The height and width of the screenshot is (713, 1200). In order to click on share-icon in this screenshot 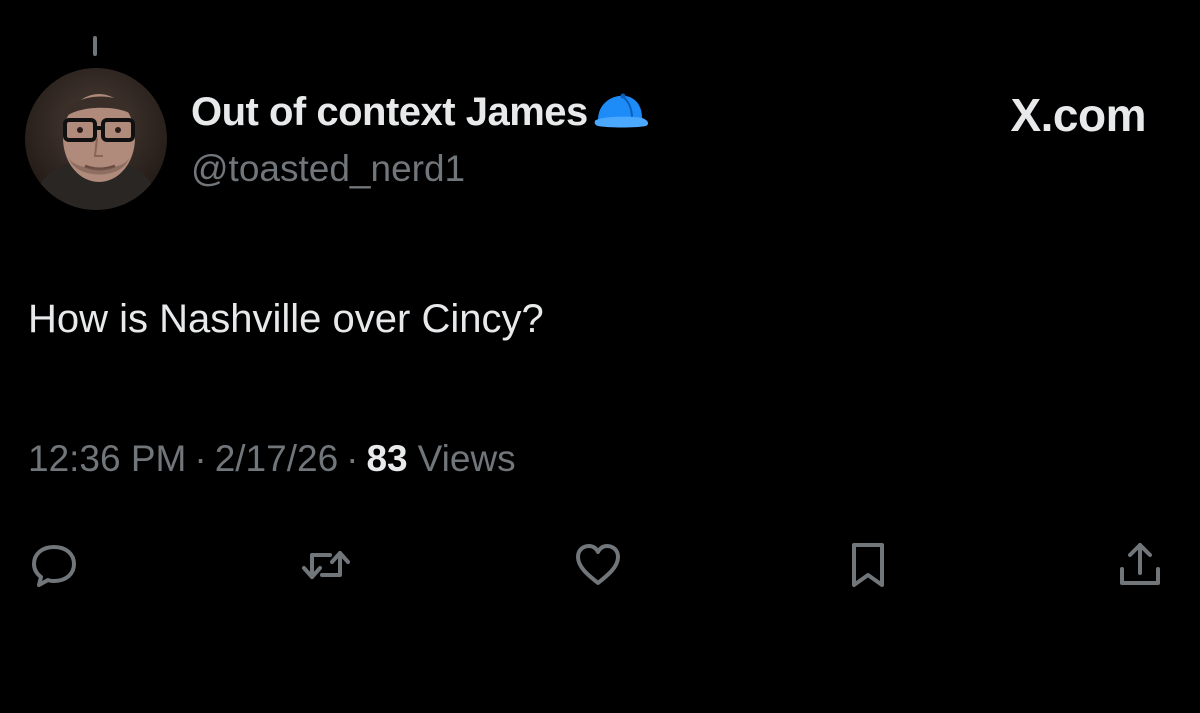, I will do `click(1140, 564)`.